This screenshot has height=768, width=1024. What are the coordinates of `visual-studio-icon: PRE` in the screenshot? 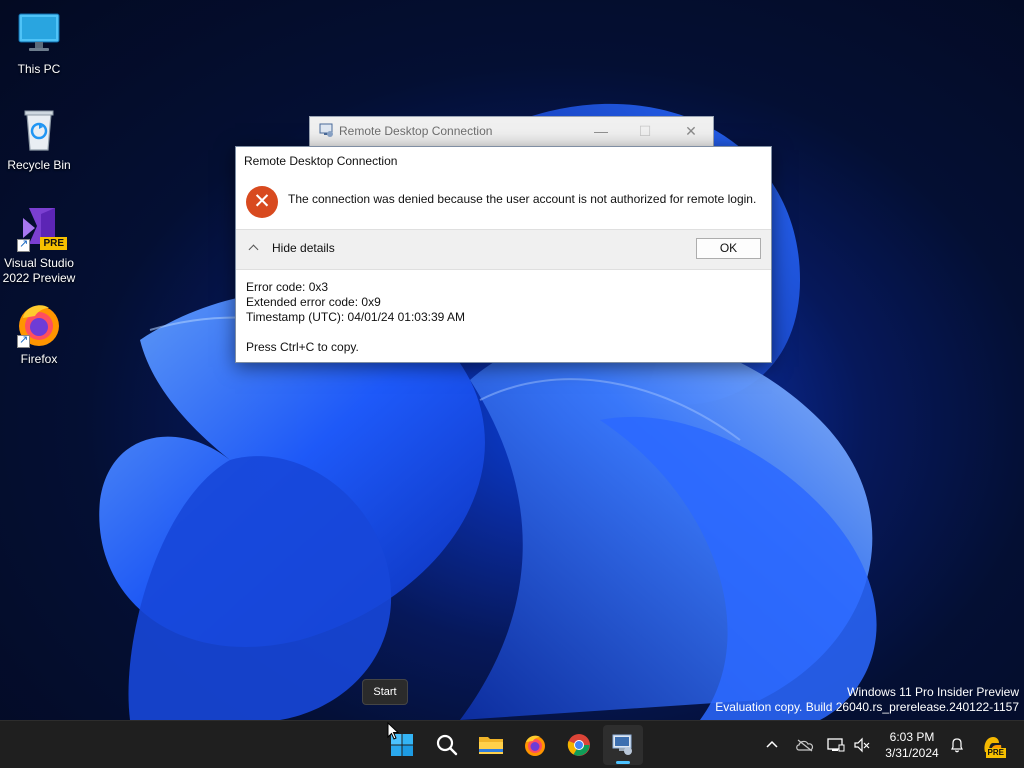 It's located at (41, 228).